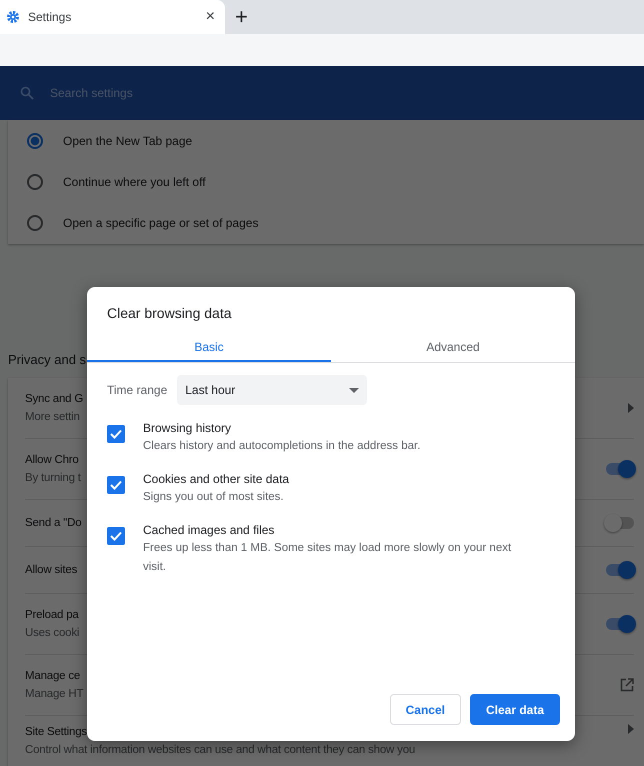  Describe the element at coordinates (52, 676) in the screenshot. I see `setting-title: Manage ce` at that location.